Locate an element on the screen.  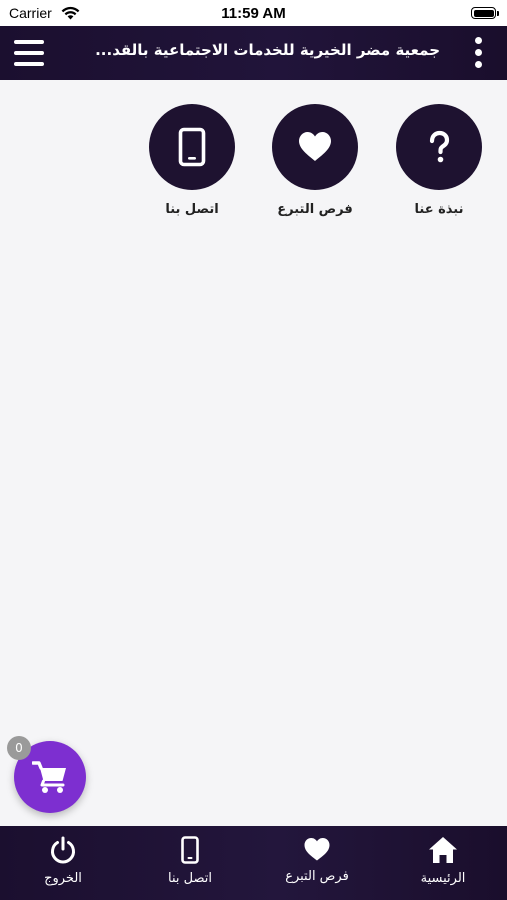
clock: 11:59 AM is located at coordinates (253, 13).